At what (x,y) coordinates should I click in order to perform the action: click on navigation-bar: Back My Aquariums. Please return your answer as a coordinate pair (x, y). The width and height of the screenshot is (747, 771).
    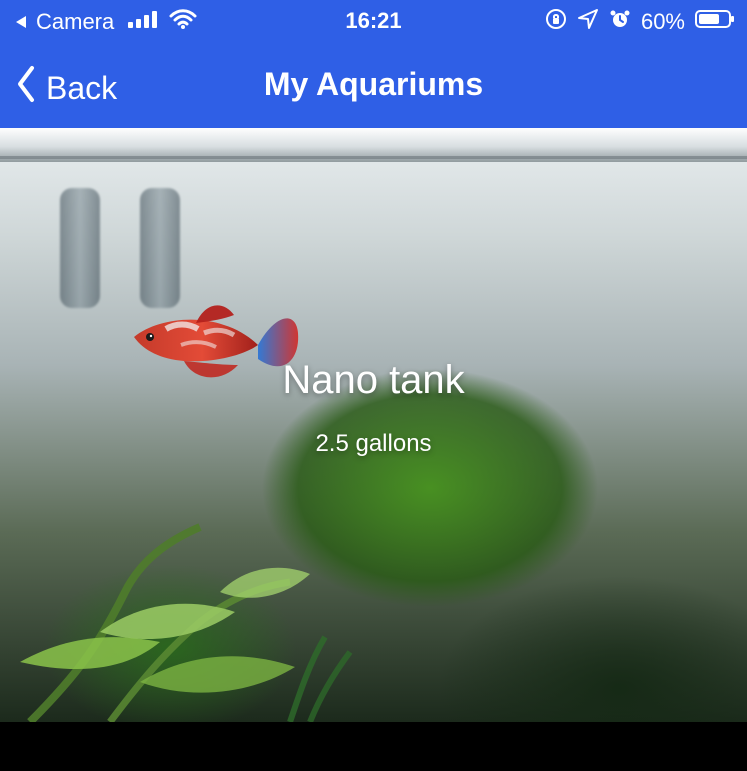
    Looking at the image, I should click on (373, 86).